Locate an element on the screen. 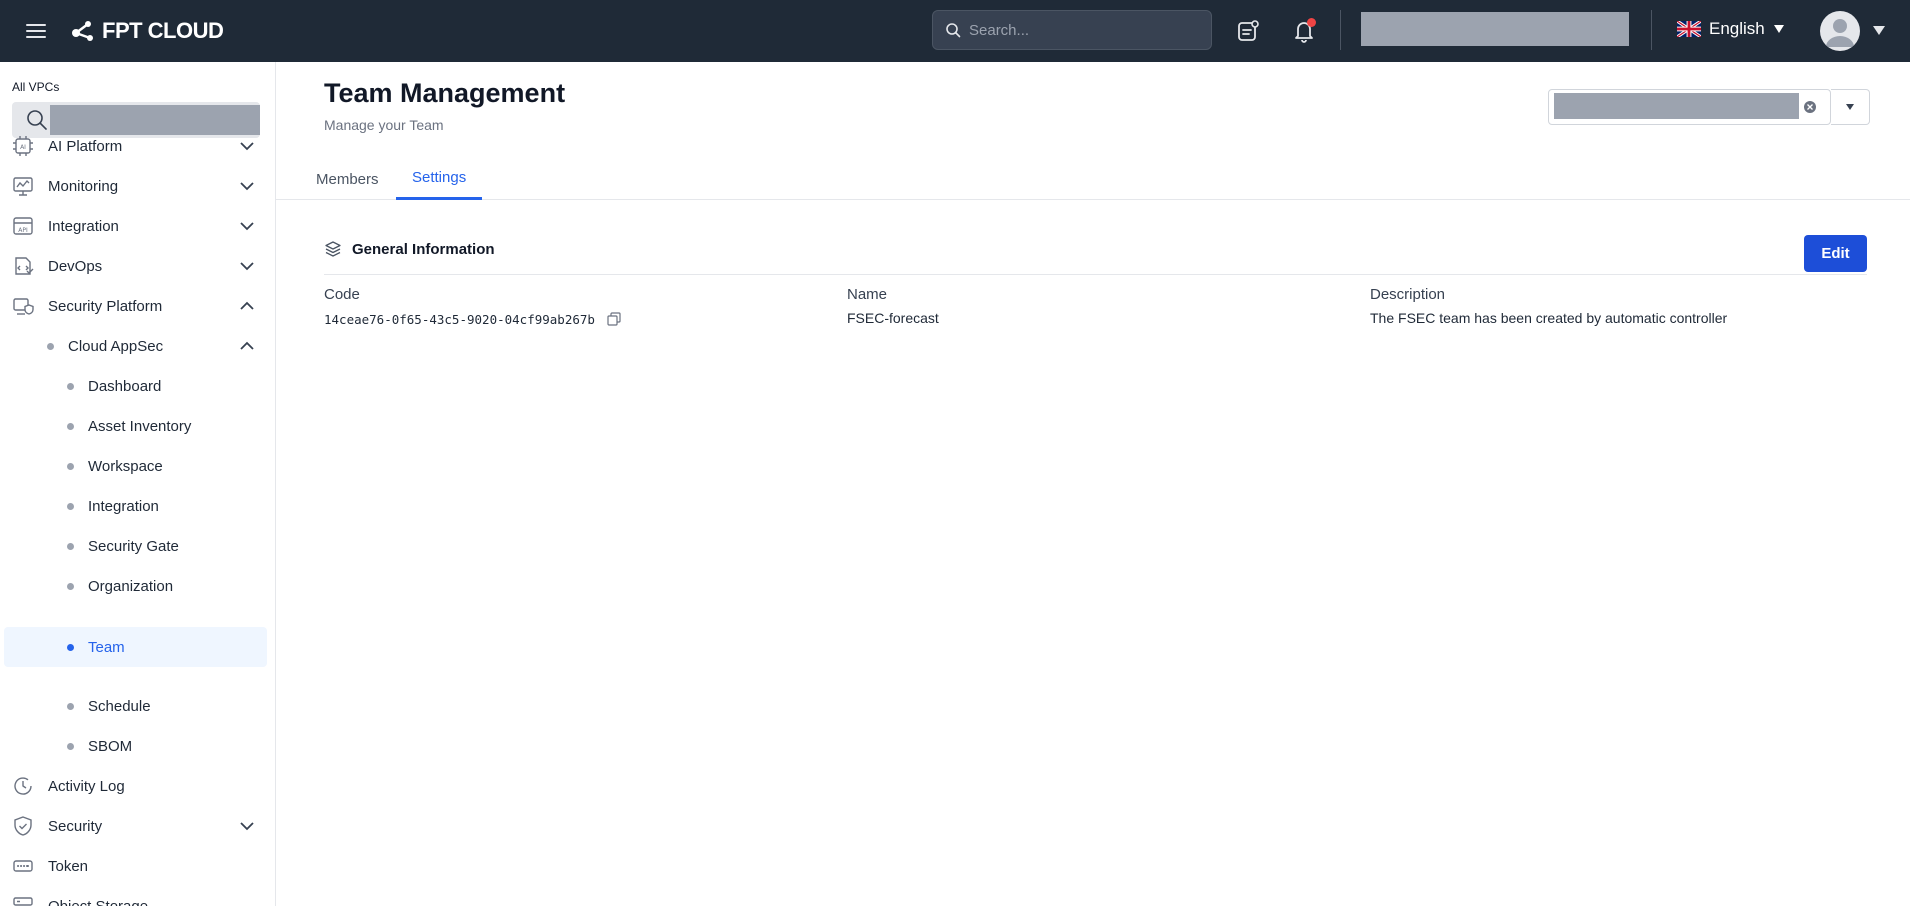  code-value: 14ceae76-0f65-43c5-9020-04cf99ab267b is located at coordinates (459, 319).